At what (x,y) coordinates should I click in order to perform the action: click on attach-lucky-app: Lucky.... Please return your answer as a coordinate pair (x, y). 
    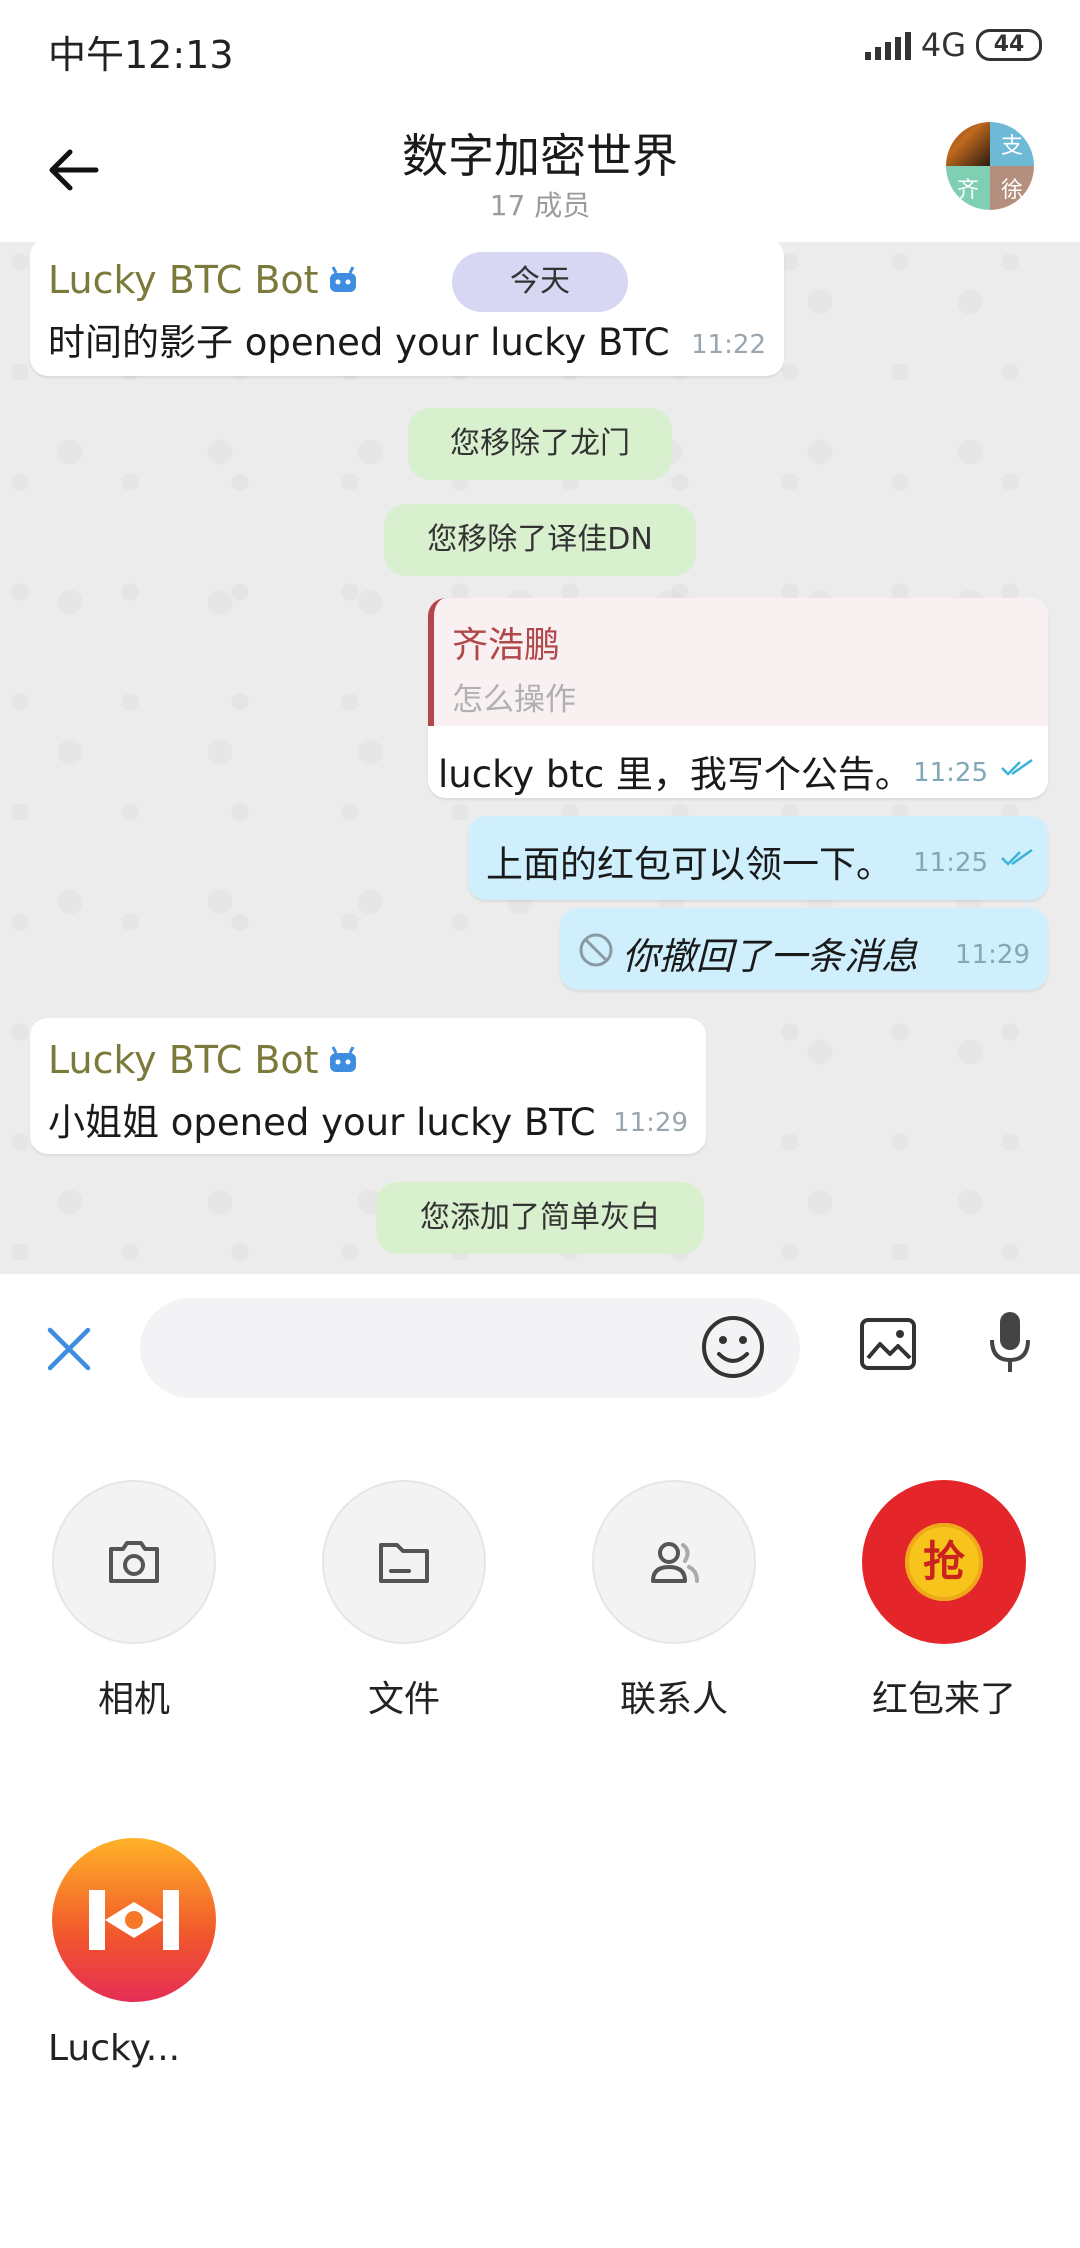
    Looking at the image, I should click on (134, 1953).